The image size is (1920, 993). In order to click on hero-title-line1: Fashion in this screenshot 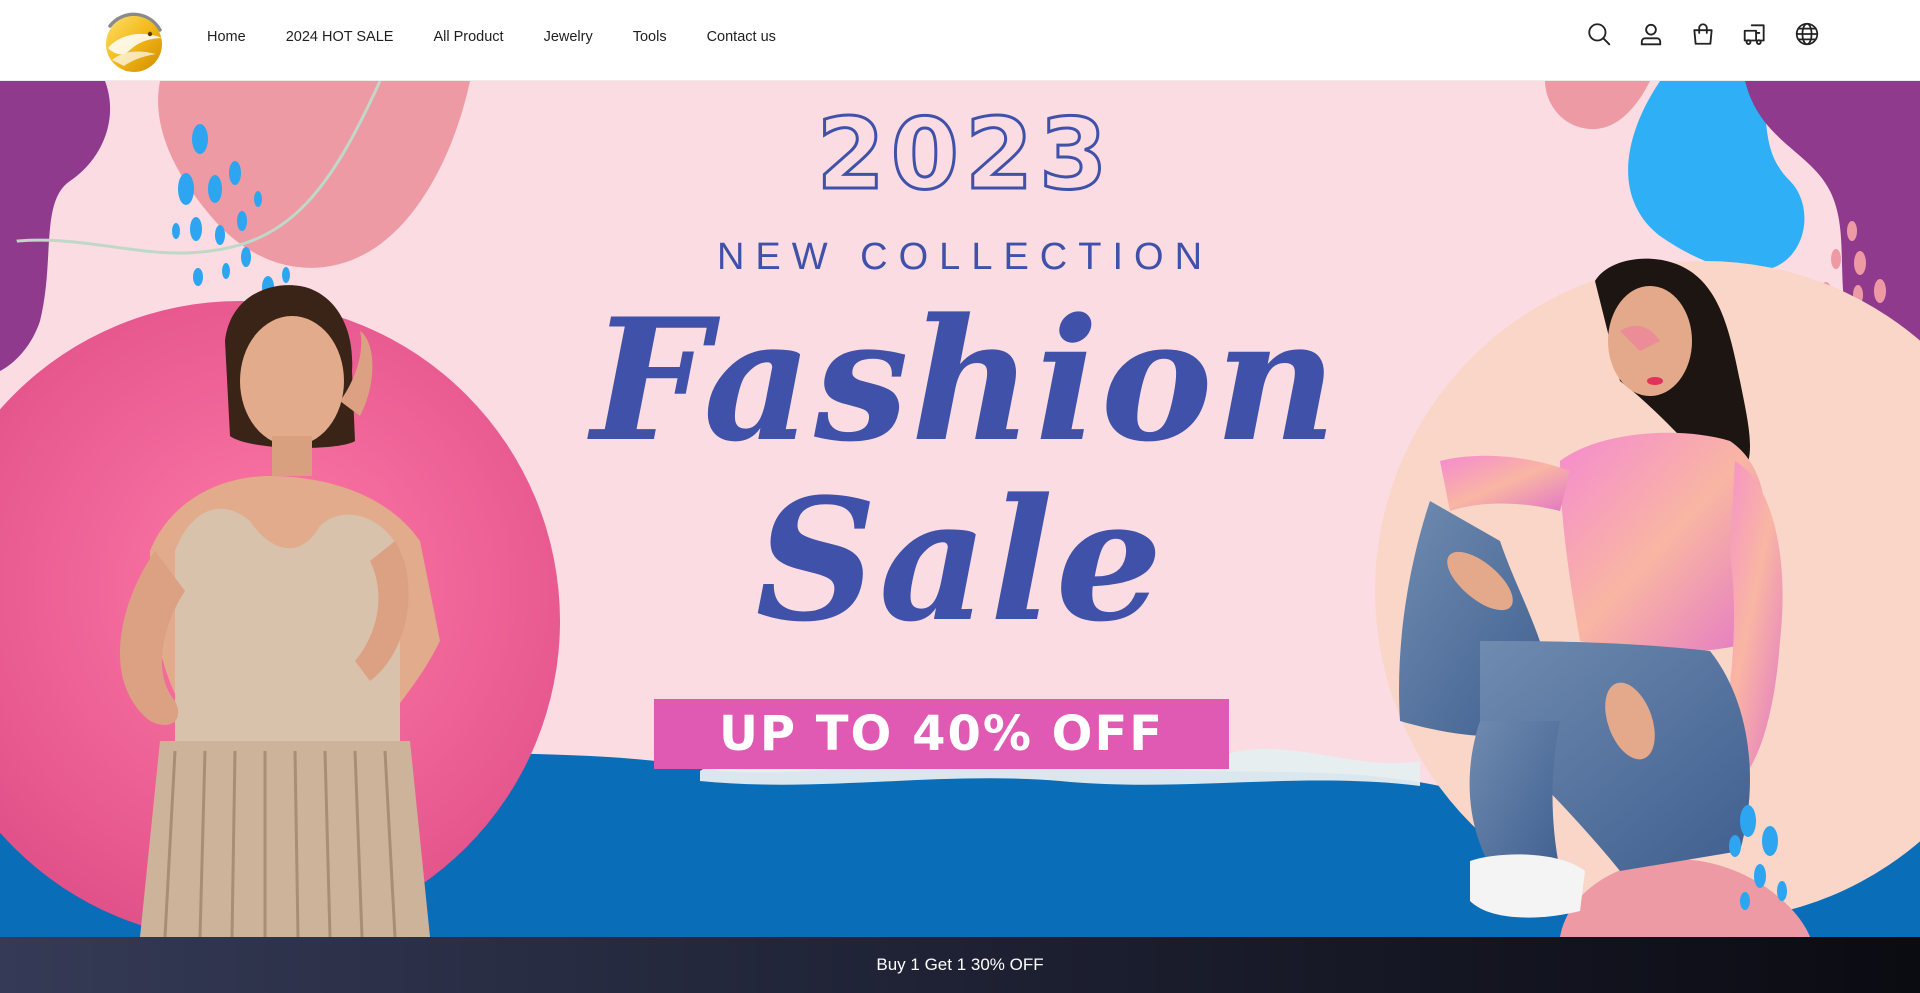, I will do `click(965, 380)`.